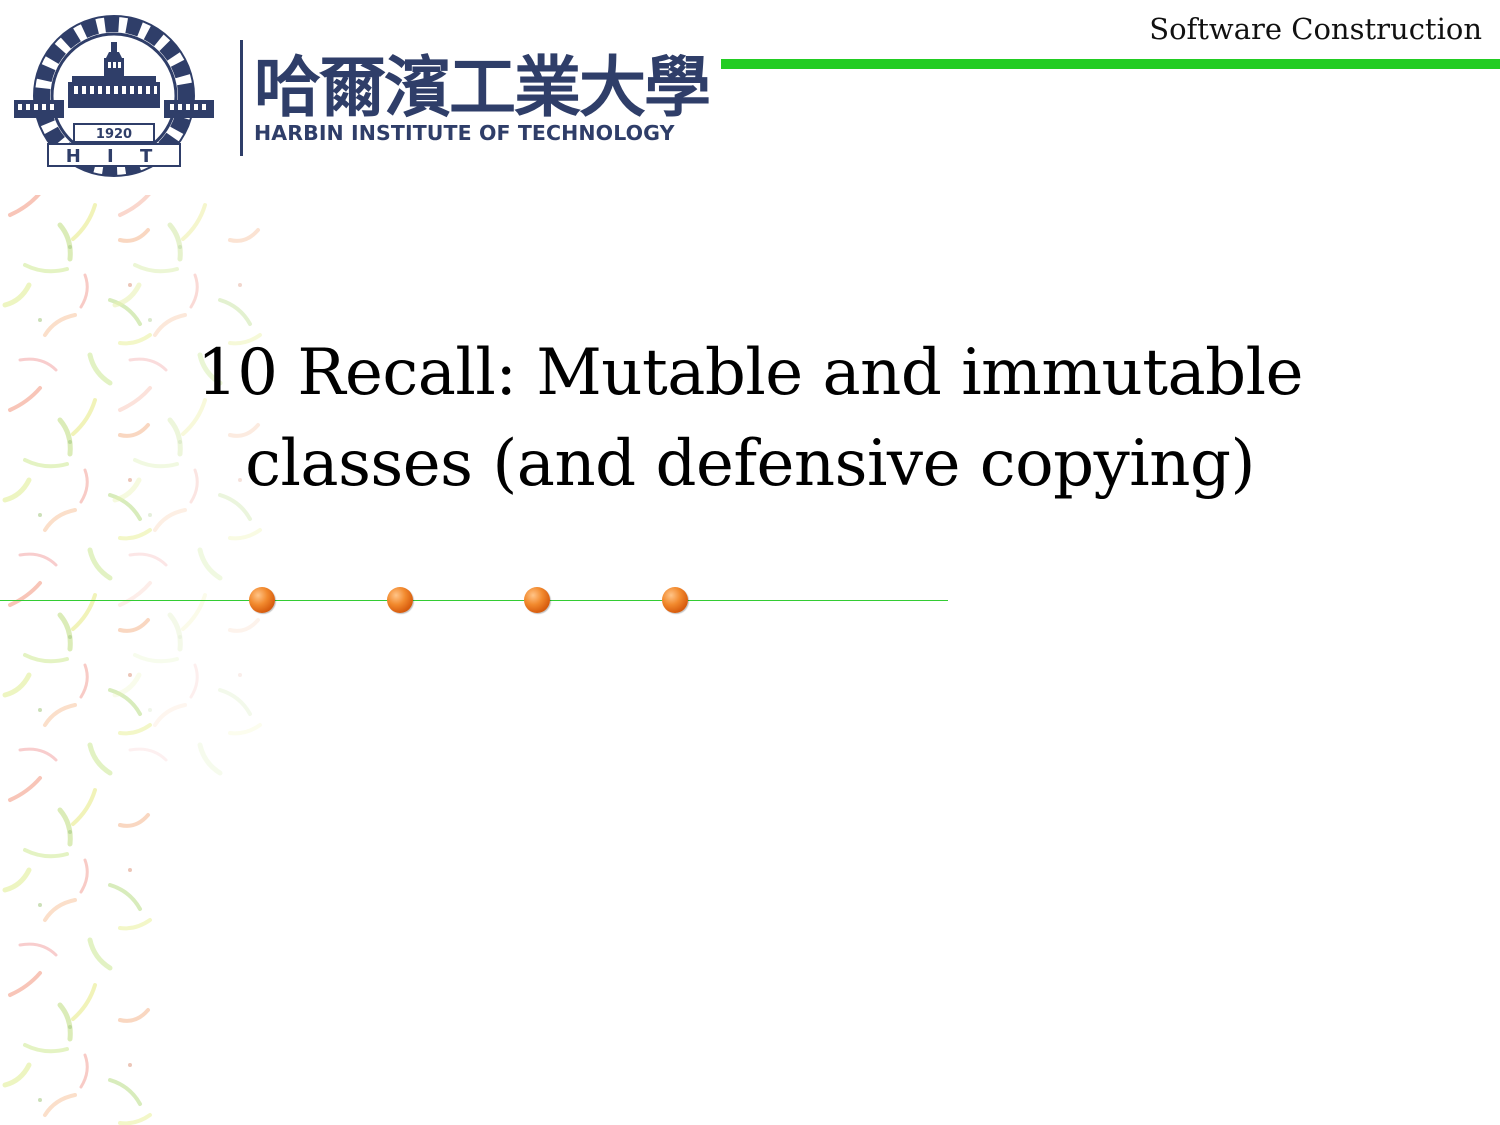  I want to click on hit-logo: 1920 H I T, so click(114, 97).